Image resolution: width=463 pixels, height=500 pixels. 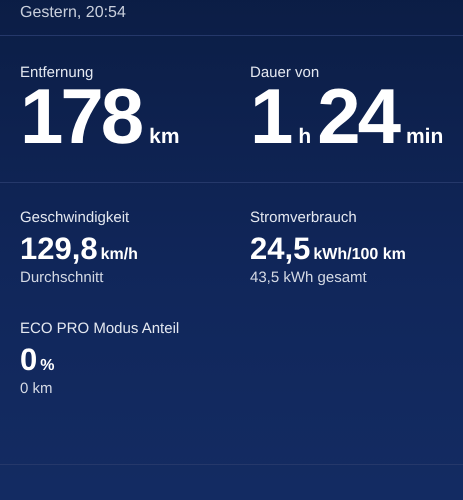 What do you see at coordinates (36, 389) in the screenshot?
I see `stat-note: 0 km` at bounding box center [36, 389].